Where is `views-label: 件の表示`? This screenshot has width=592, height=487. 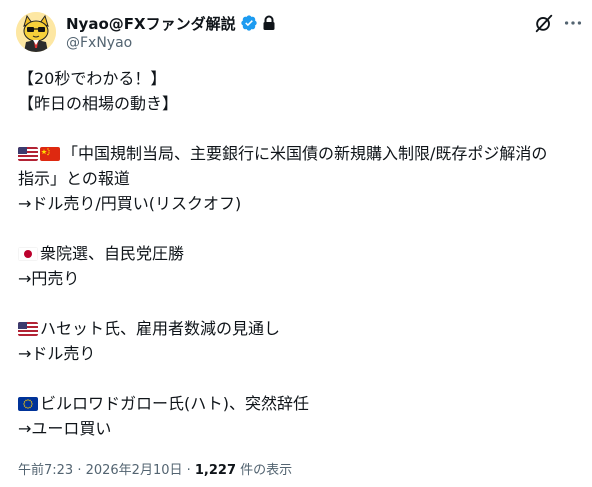
views-label: 件の表示 is located at coordinates (264, 470).